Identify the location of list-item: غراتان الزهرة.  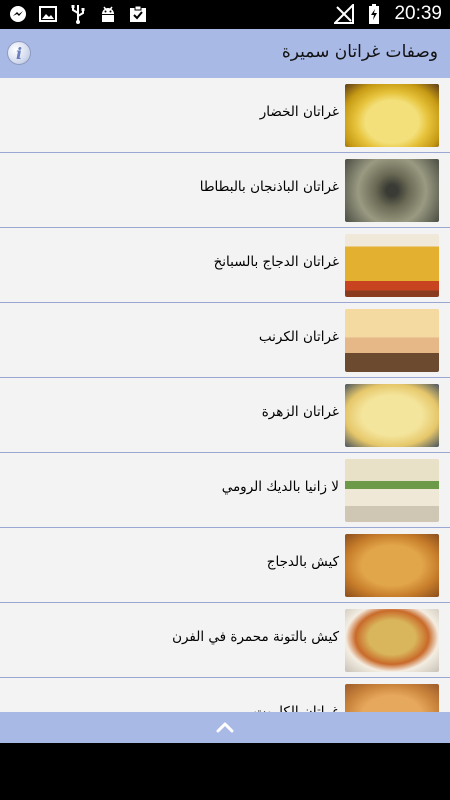
(225, 415).